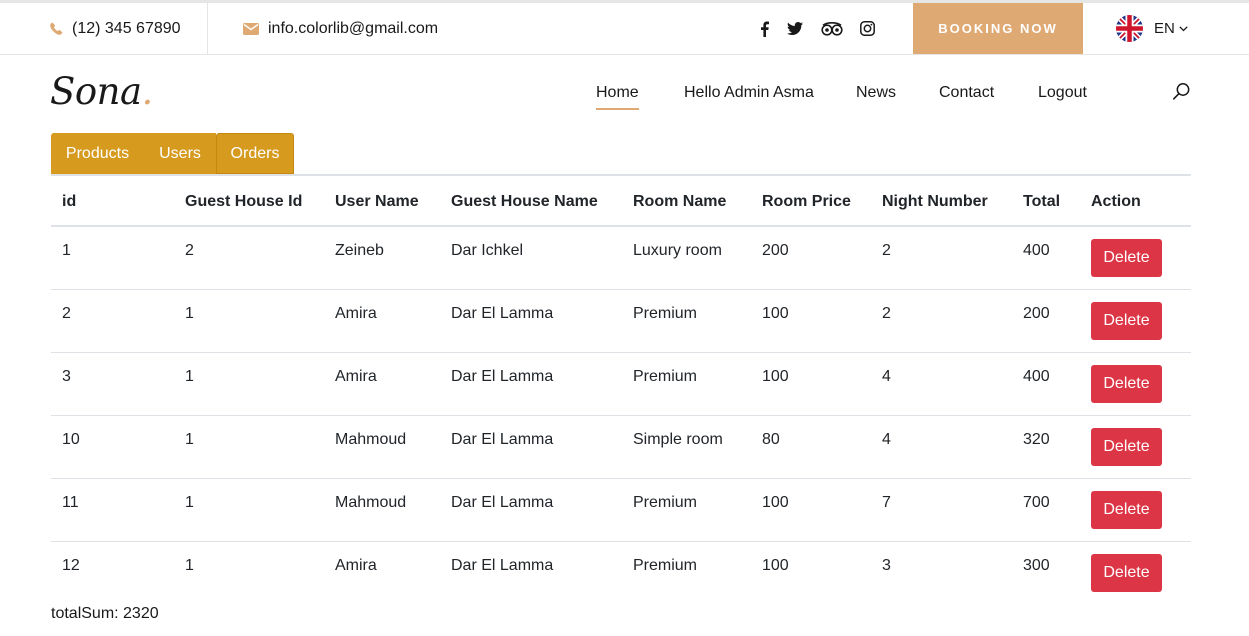 The image size is (1249, 636). Describe the element at coordinates (96, 91) in the screenshot. I see `logo-text: Sona` at that location.